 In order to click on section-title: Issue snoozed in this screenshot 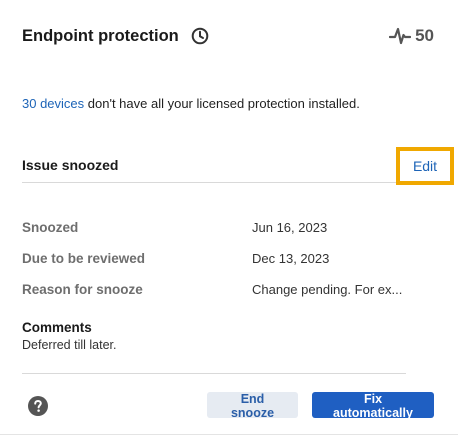, I will do `click(70, 165)`.